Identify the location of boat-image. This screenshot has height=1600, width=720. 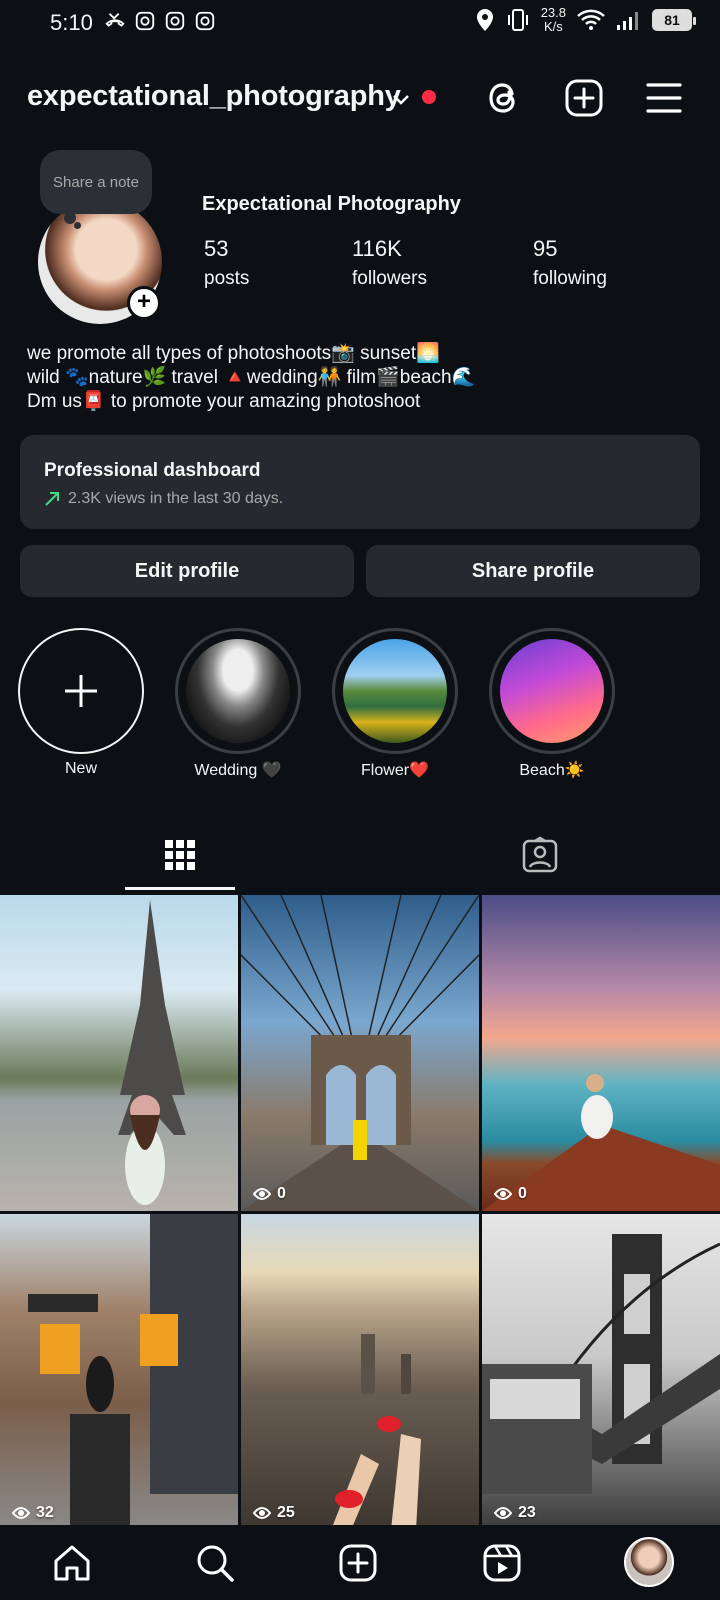
(601, 1142).